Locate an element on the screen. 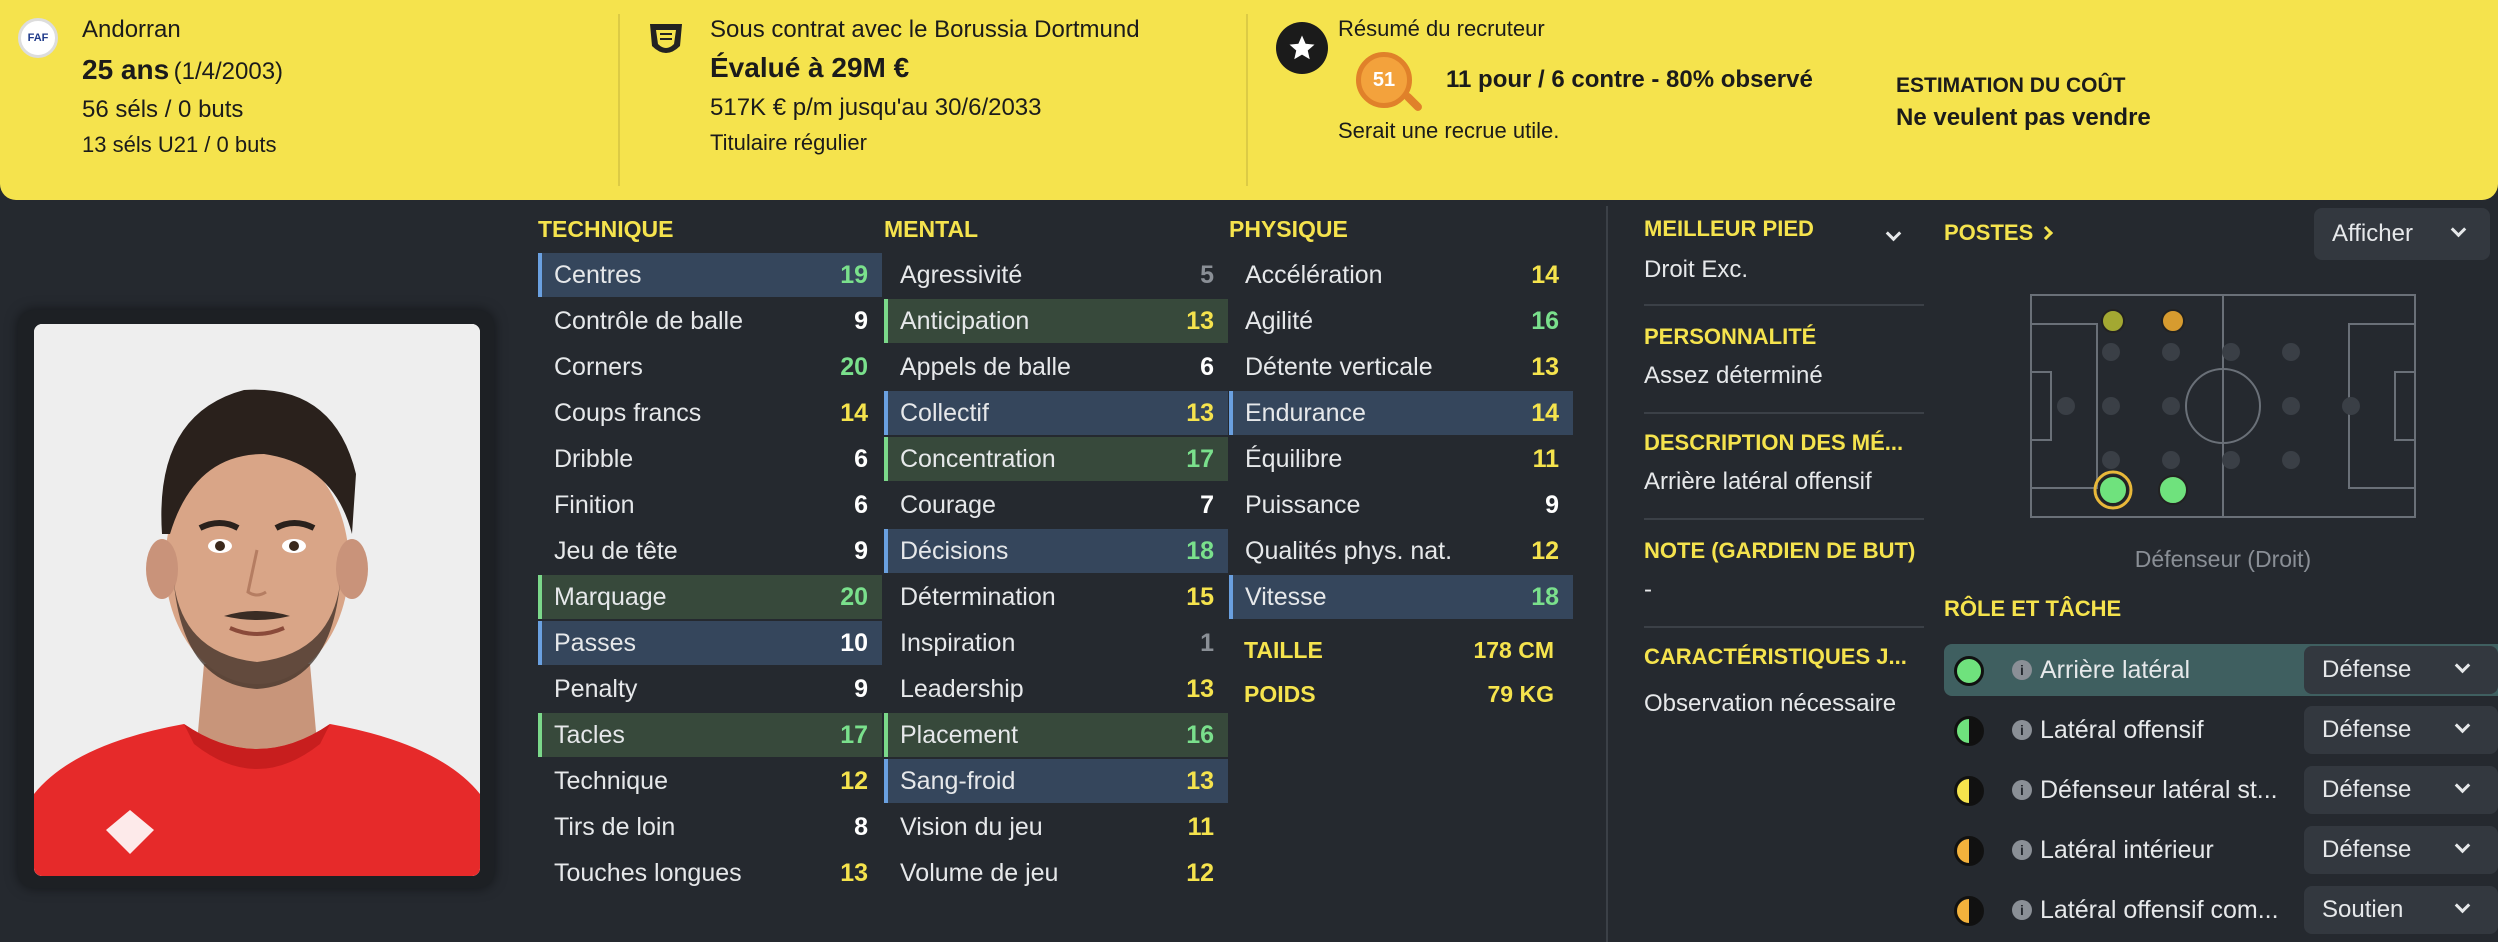  date-of-birth: (1/4/2003) is located at coordinates (228, 71).